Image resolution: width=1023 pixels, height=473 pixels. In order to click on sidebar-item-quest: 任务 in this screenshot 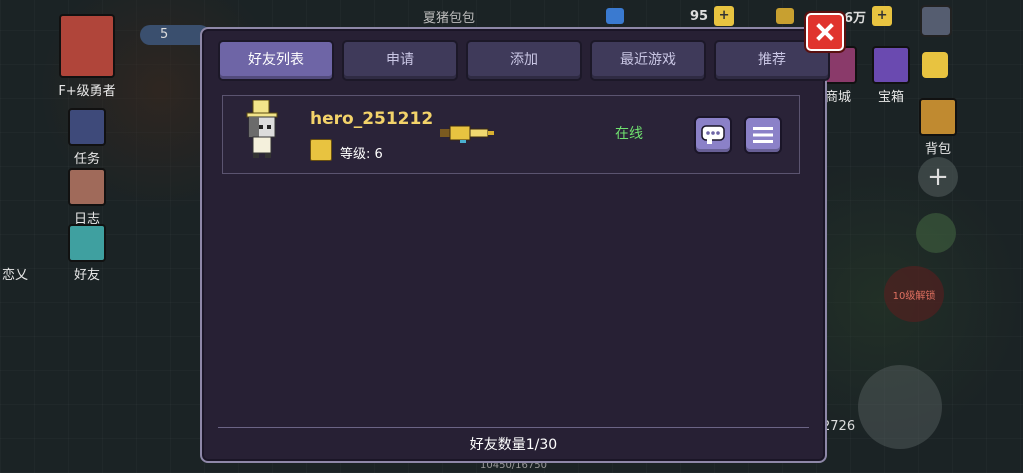, I will do `click(87, 137)`.